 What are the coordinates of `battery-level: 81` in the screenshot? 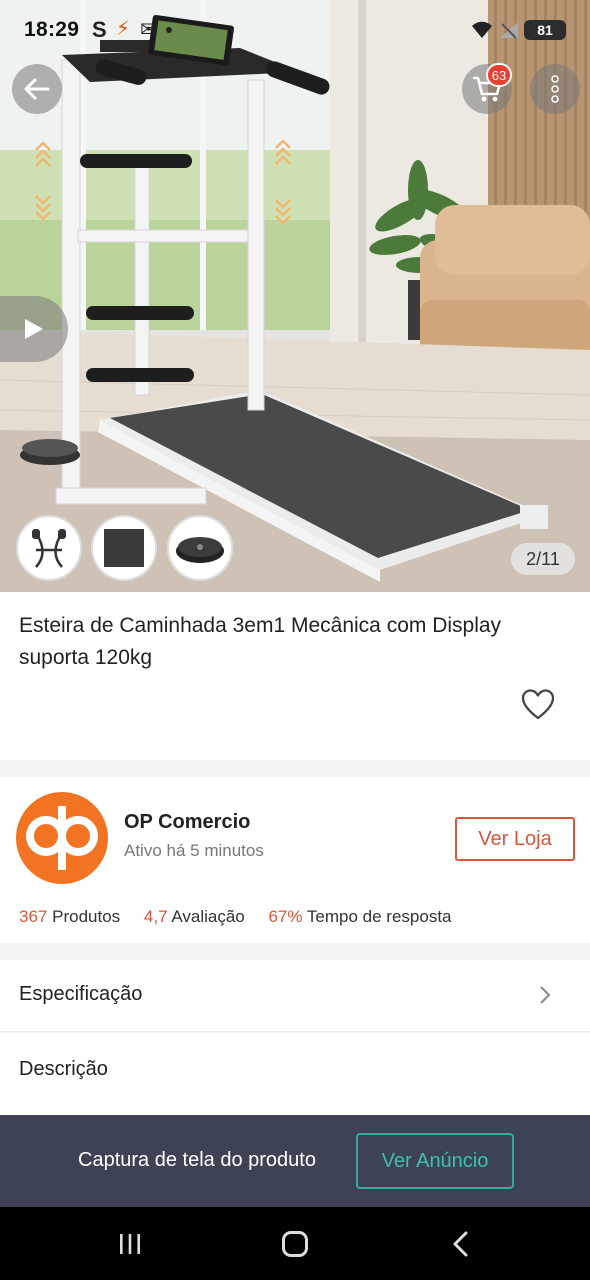 It's located at (545, 30).